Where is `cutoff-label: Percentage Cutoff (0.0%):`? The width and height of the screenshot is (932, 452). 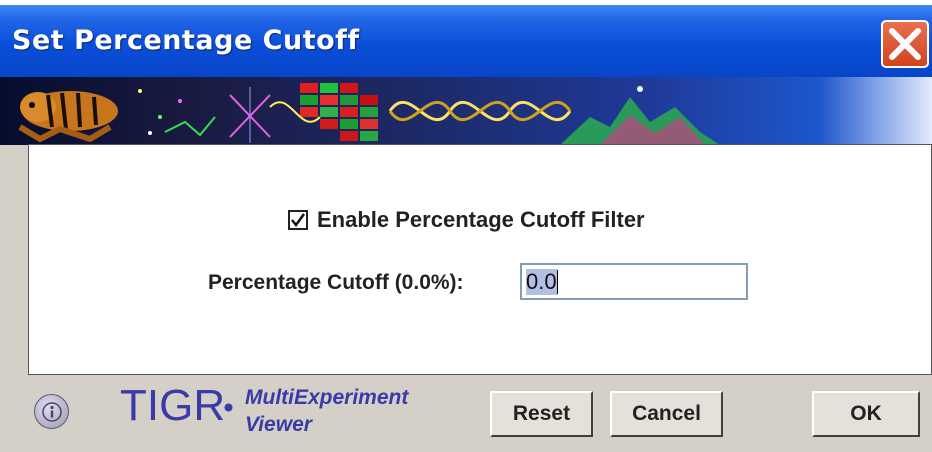
cutoff-label: Percentage Cutoff (0.0%): is located at coordinates (336, 282).